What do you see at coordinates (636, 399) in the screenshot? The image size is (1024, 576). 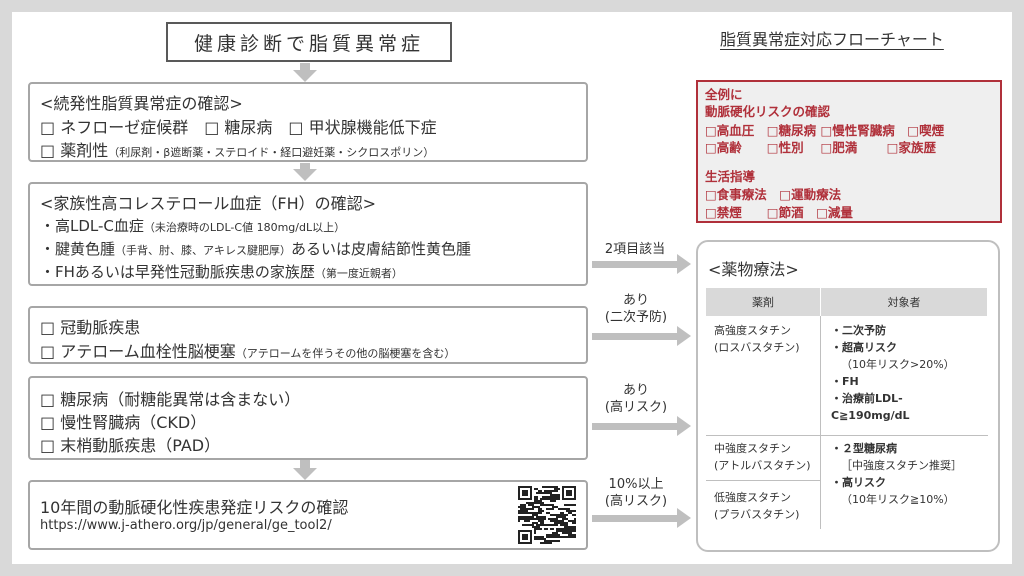 I see `arrow-label: あり (高リスク)` at bounding box center [636, 399].